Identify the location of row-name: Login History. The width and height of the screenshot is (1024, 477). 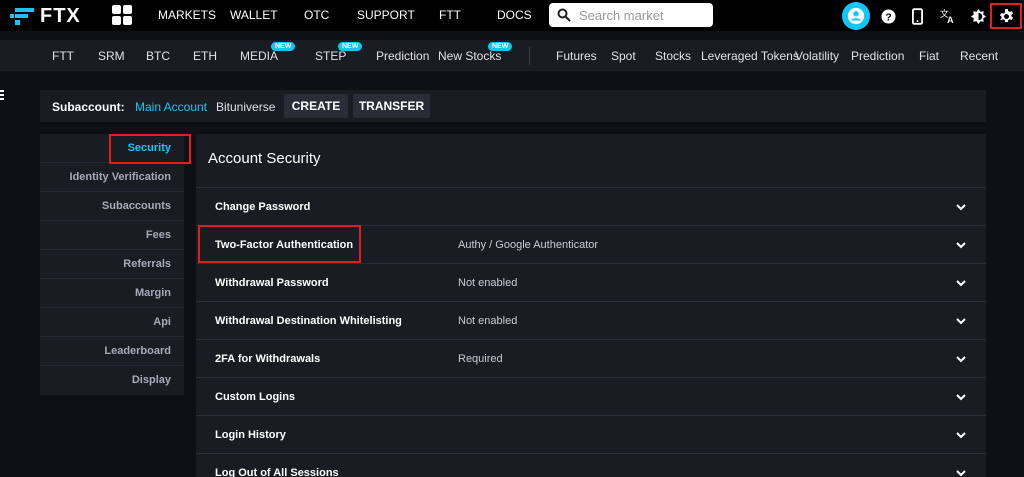
(250, 435).